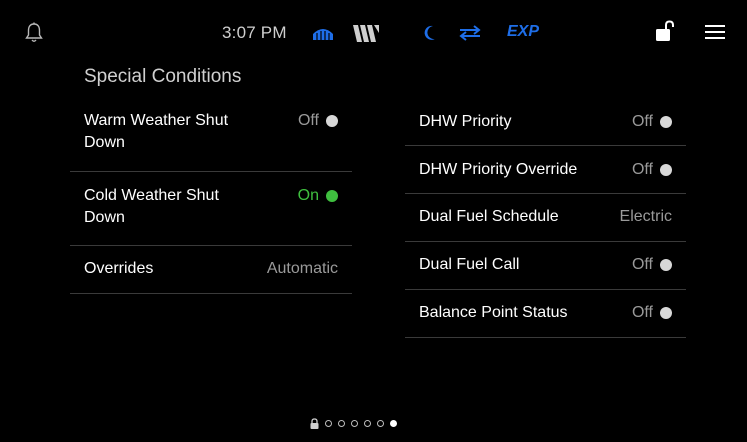 This screenshot has height=442, width=747. I want to click on setting-label: Dual Fuel Schedule, so click(489, 216).